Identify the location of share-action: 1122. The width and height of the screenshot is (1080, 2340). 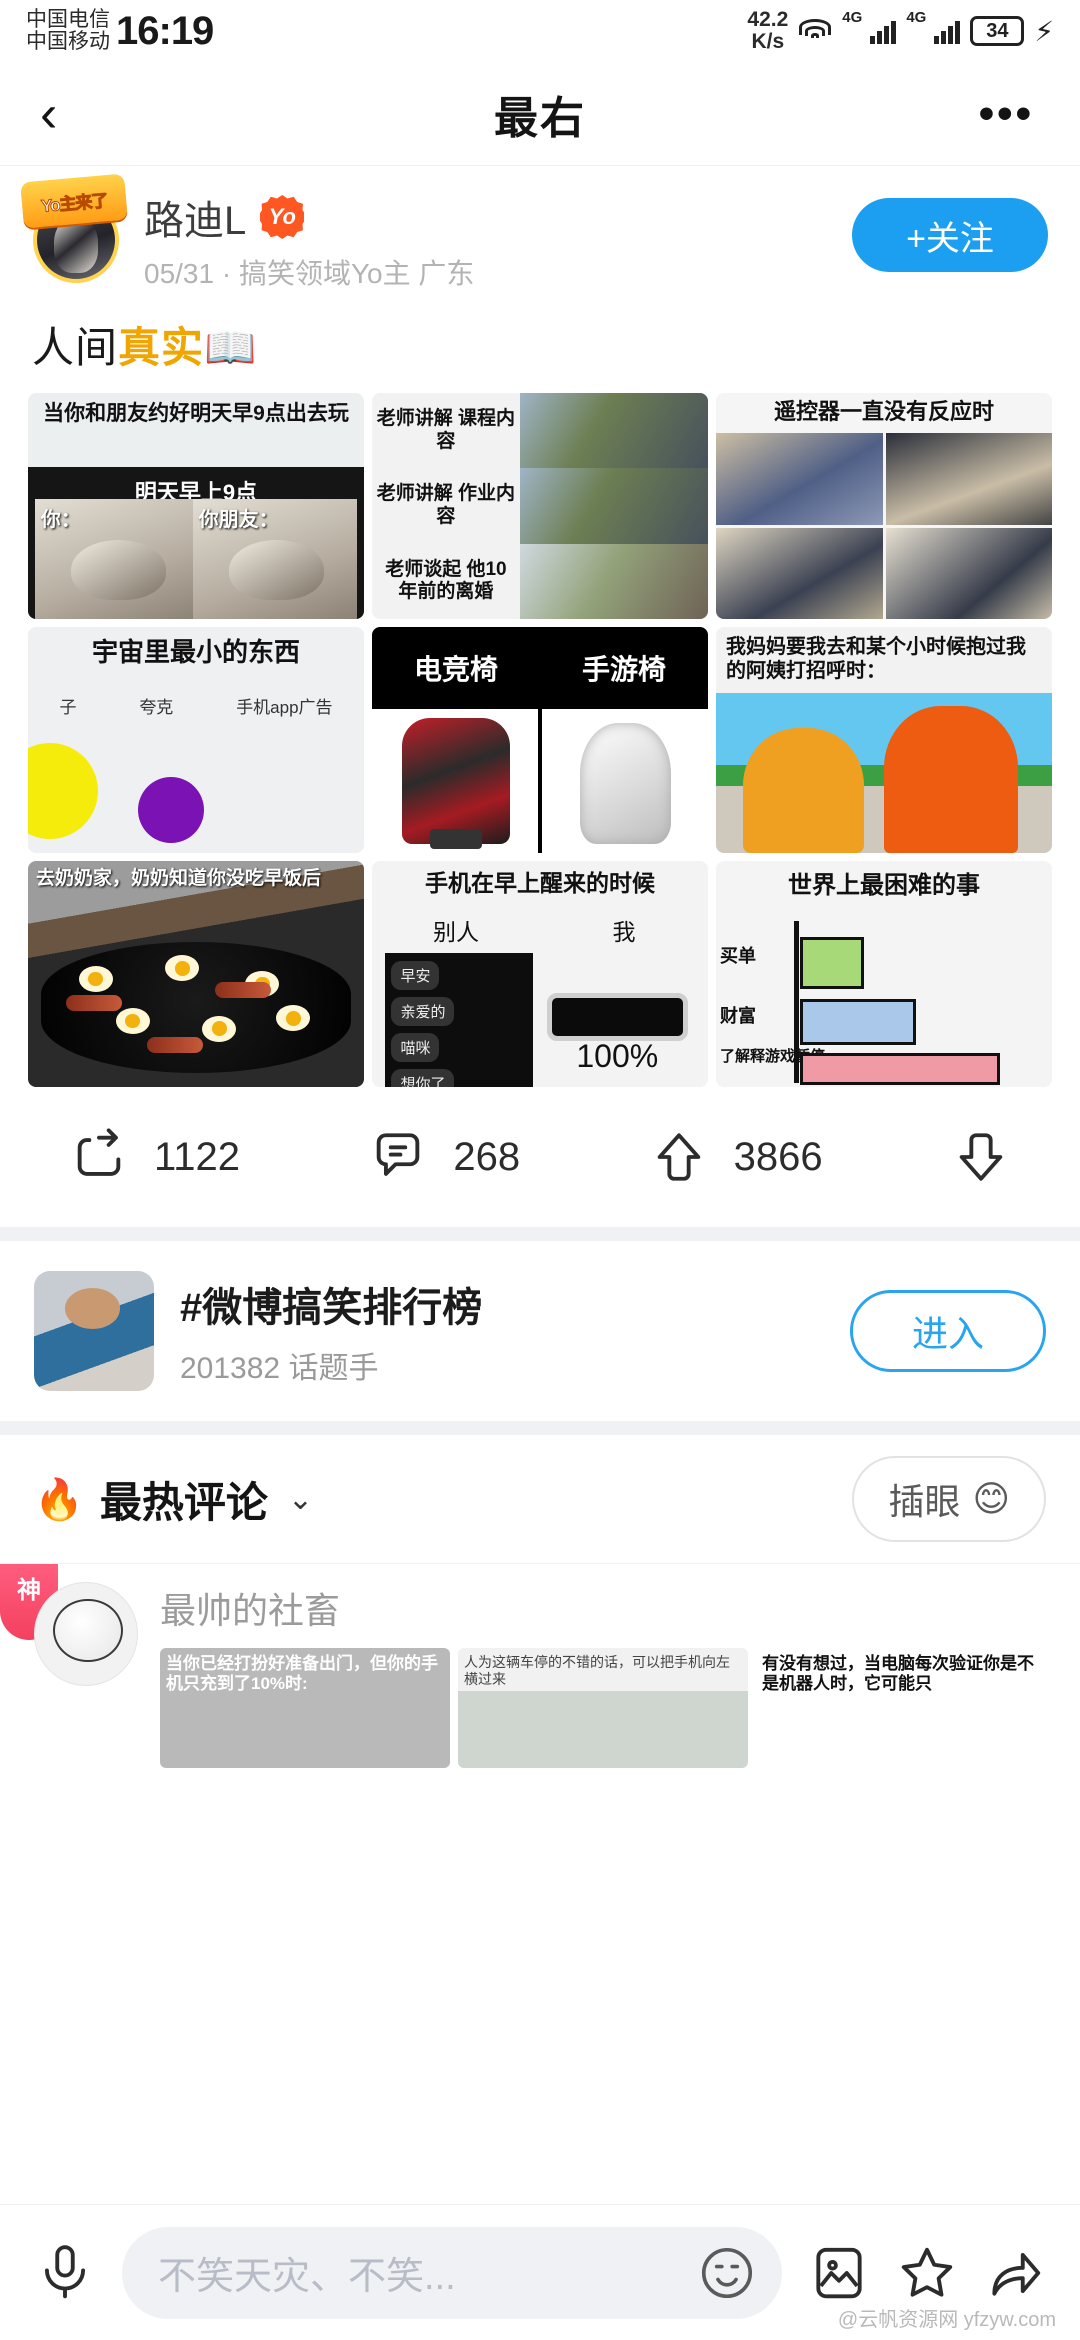
(155, 1157).